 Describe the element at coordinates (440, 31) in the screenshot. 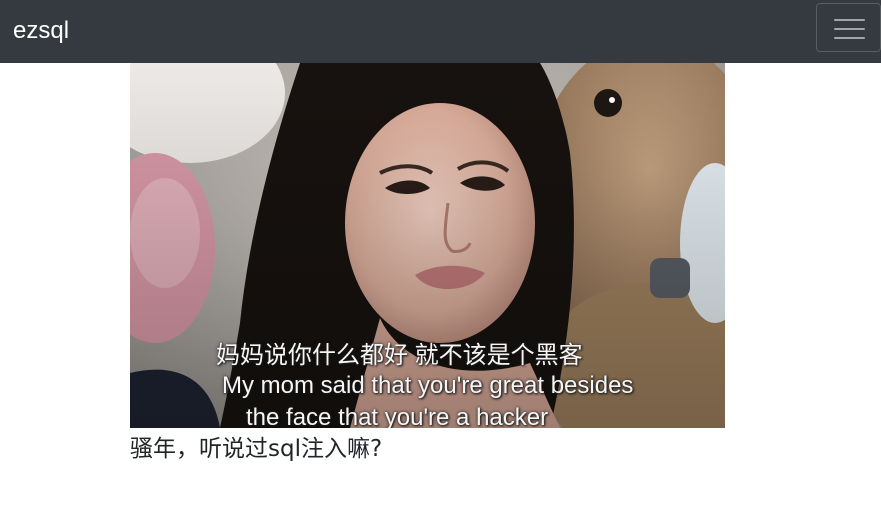

I see `top-navbar: ezsql` at that location.